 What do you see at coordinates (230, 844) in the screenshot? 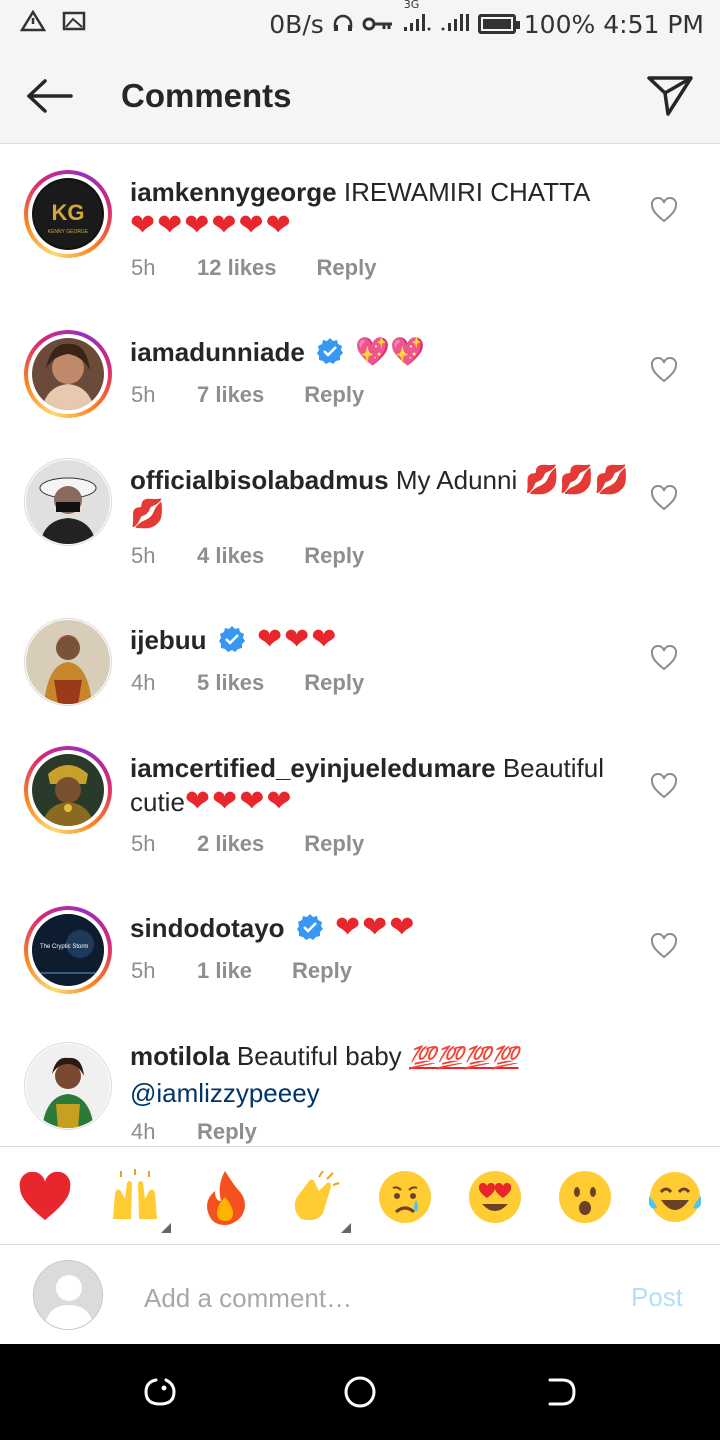
I see `comment-likes: 2 likes` at bounding box center [230, 844].